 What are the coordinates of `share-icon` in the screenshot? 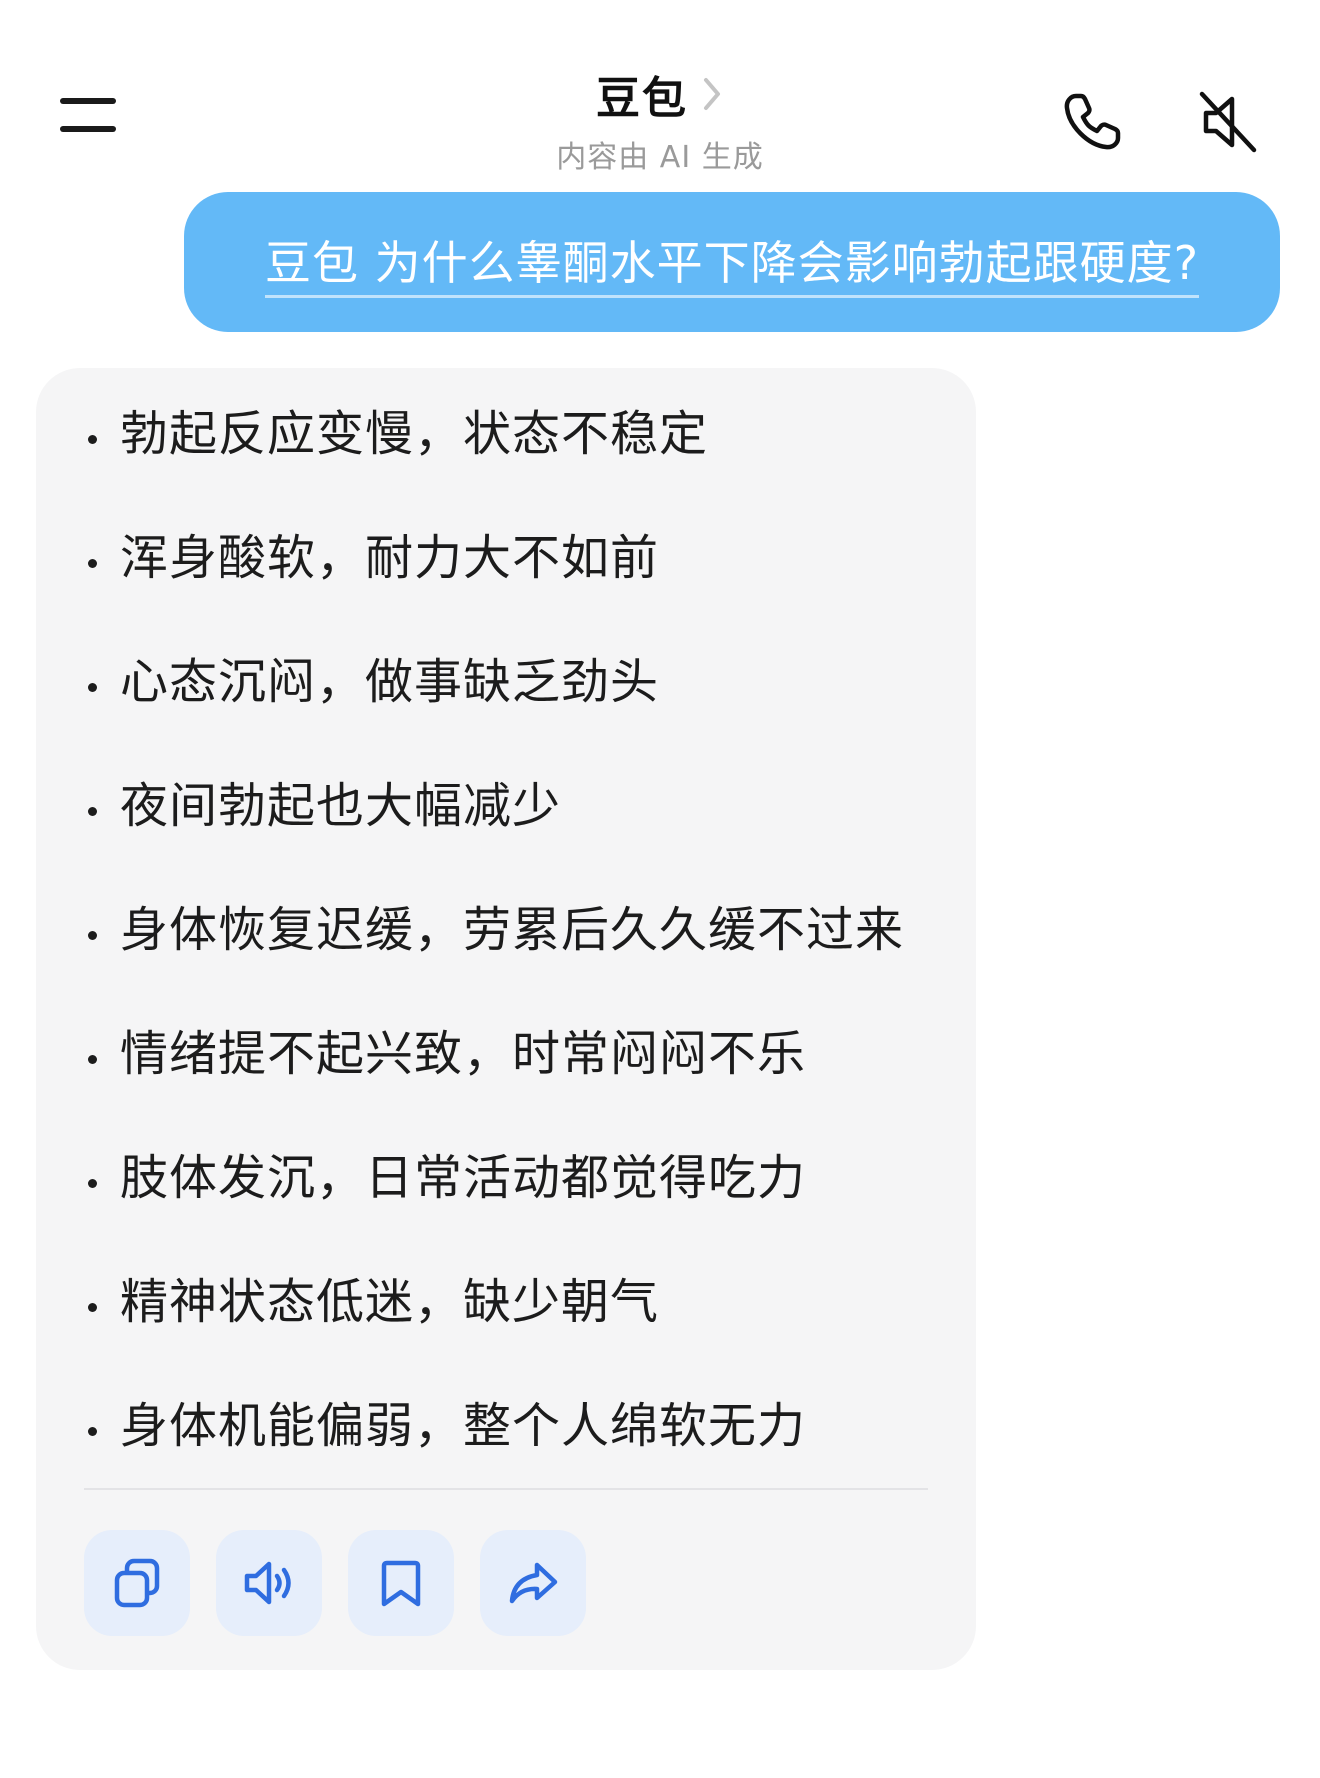 It's located at (533, 1583).